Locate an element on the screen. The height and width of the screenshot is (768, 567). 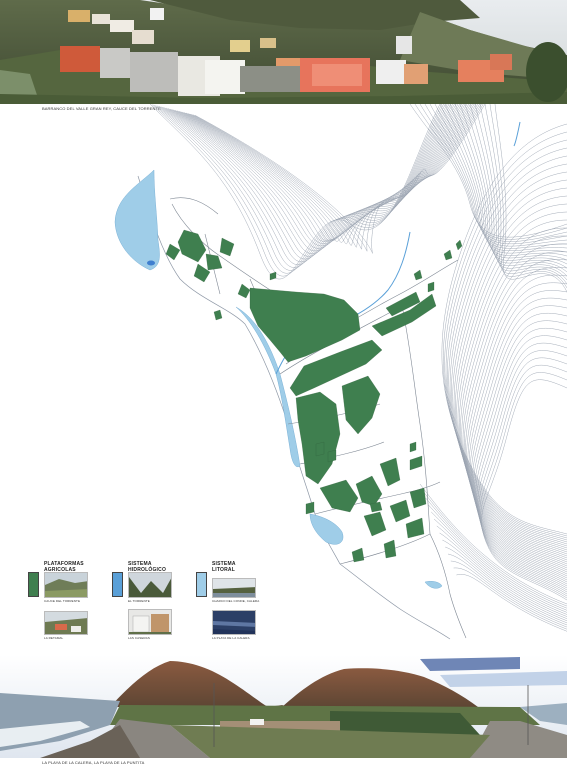
top-panorama-photo is located at coordinates (283, 52).